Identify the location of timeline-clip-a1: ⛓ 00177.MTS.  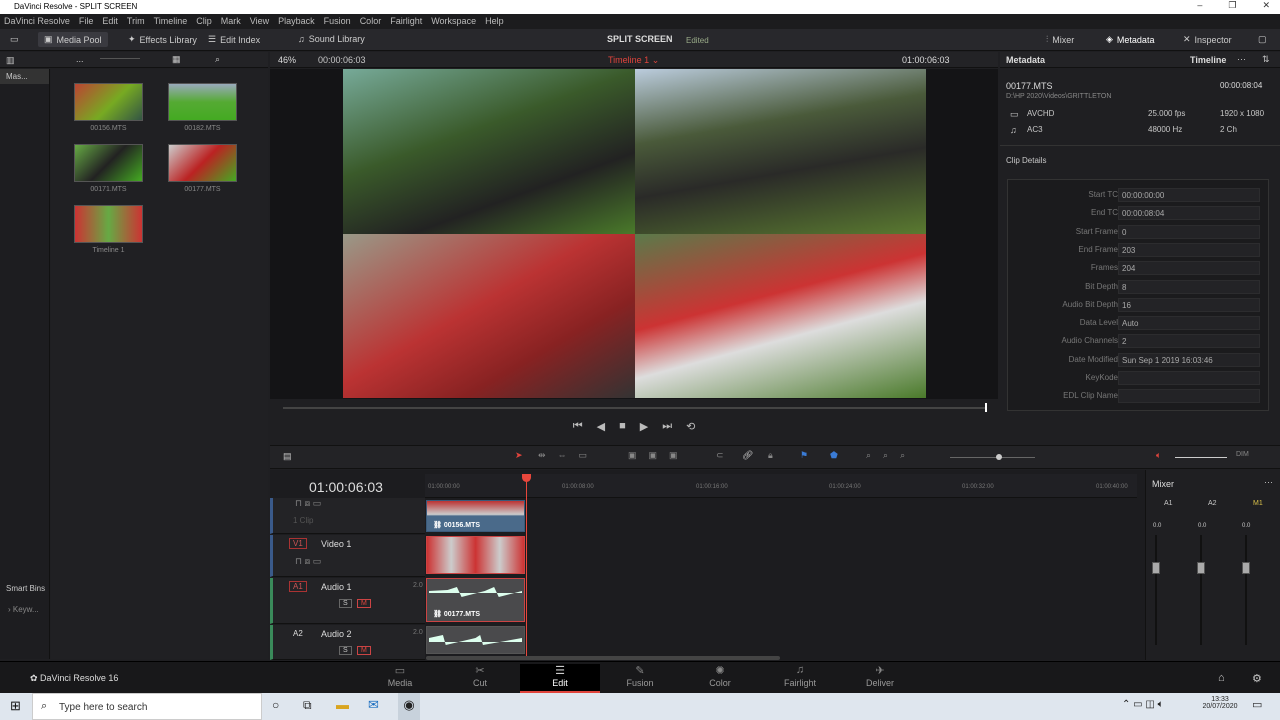
(475, 600).